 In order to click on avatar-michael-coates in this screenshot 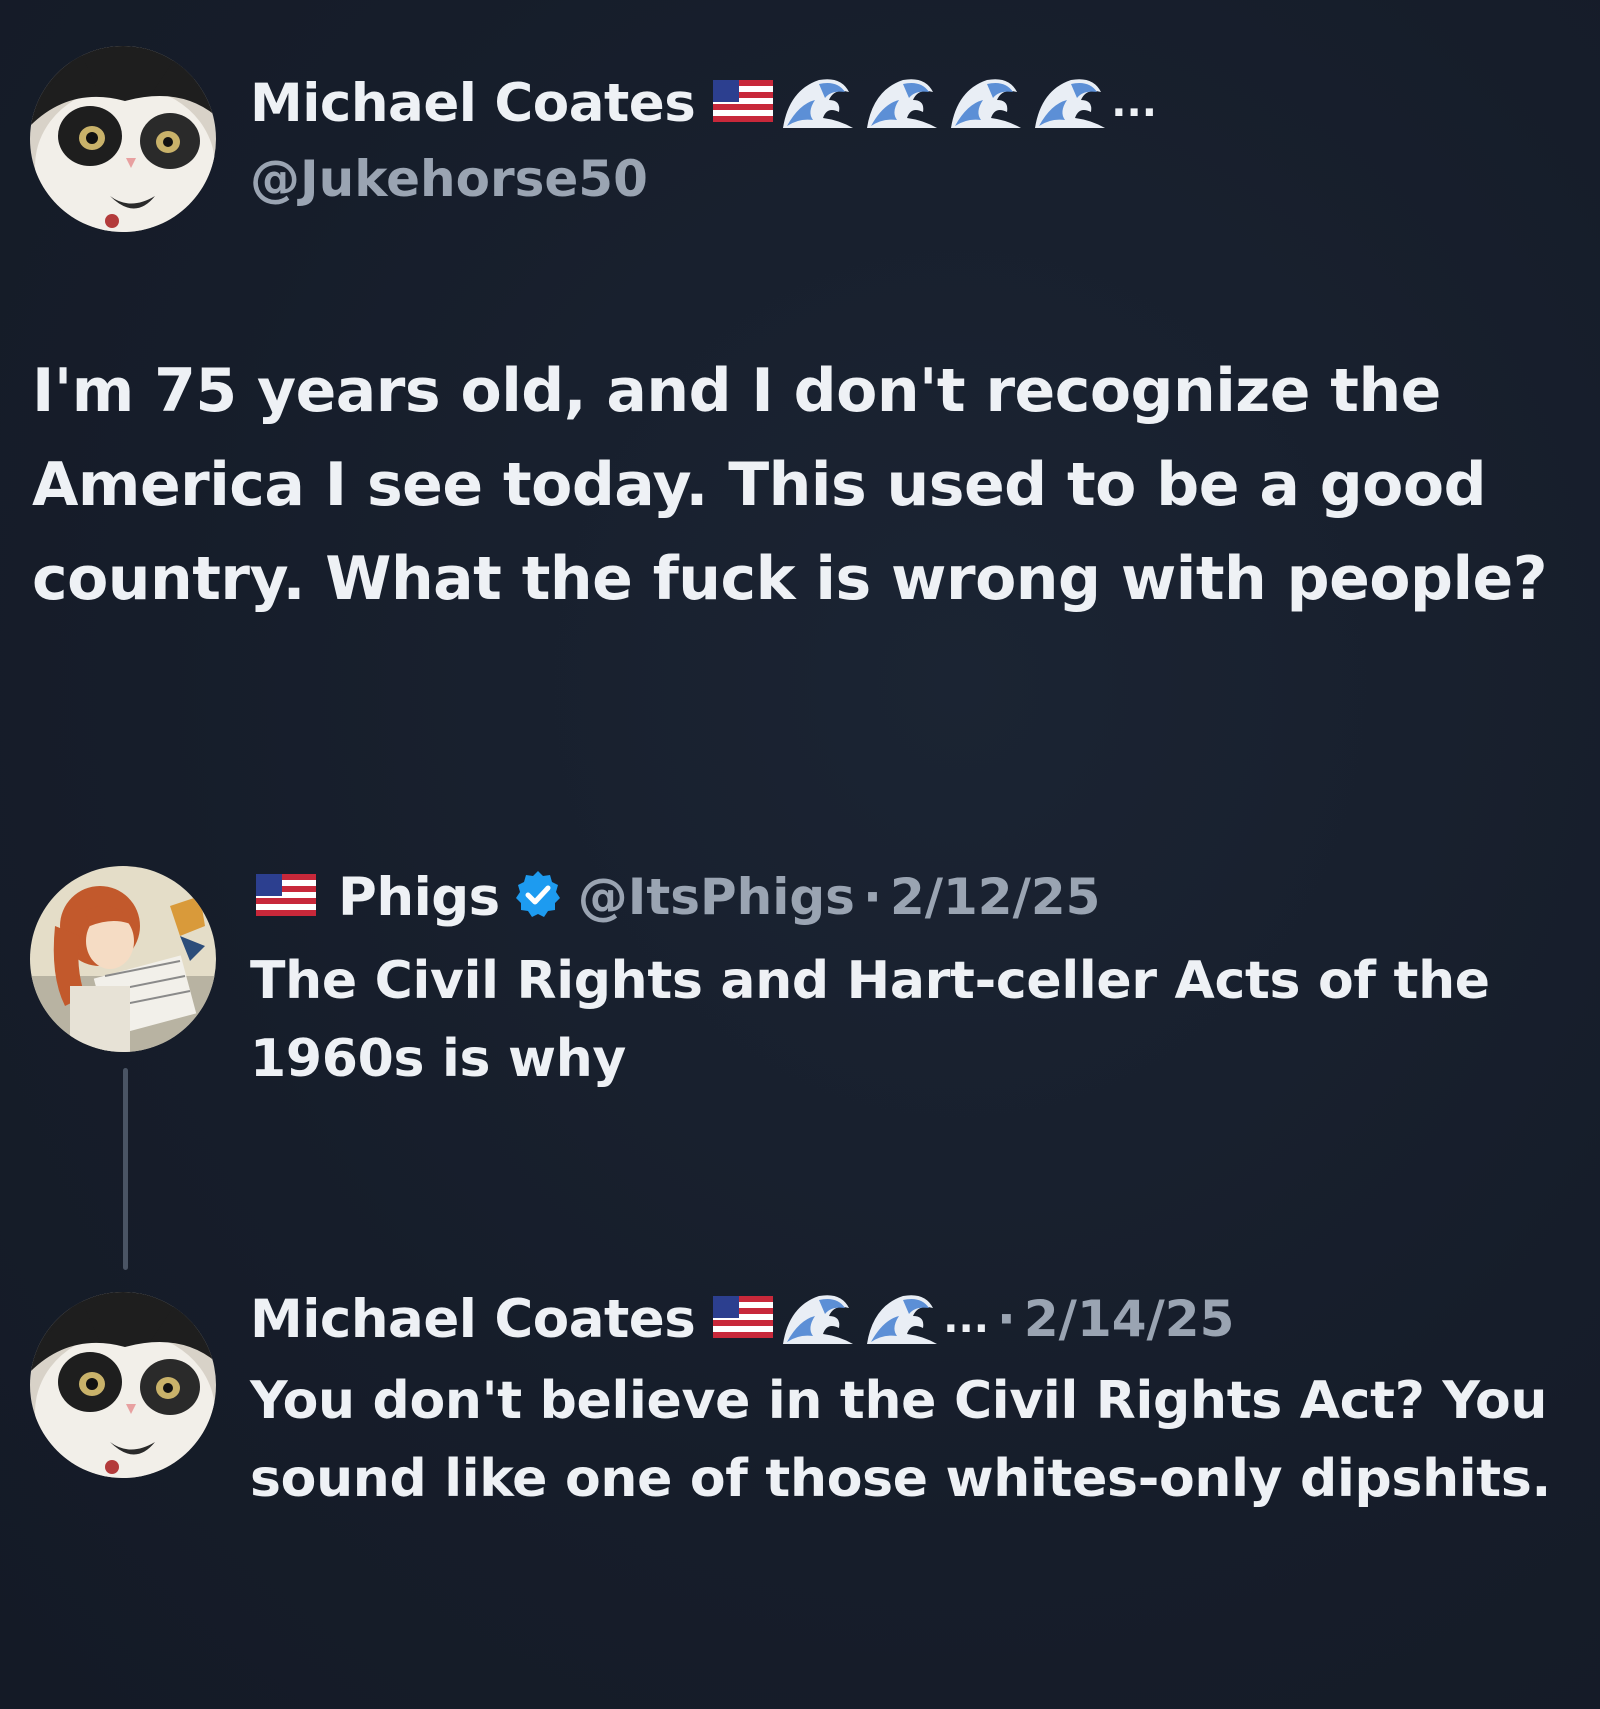, I will do `click(123, 139)`.